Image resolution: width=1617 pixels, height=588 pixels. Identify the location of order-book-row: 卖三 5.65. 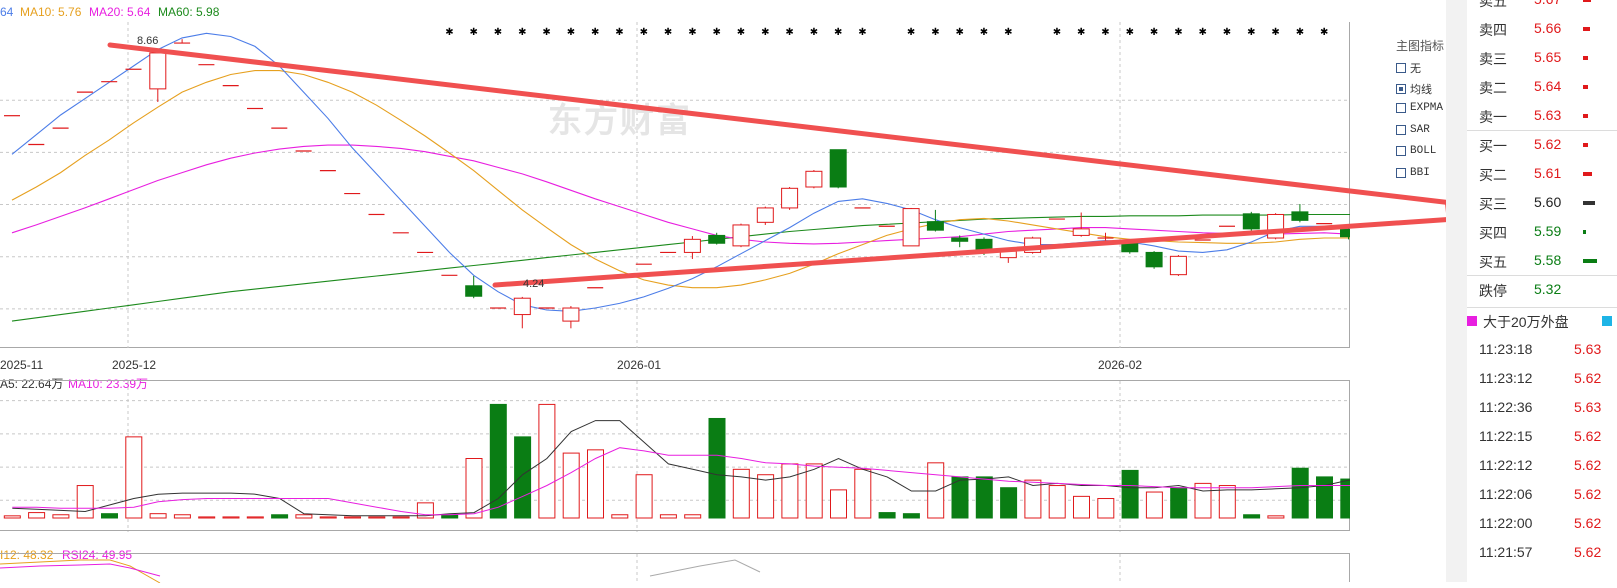
(1542, 57).